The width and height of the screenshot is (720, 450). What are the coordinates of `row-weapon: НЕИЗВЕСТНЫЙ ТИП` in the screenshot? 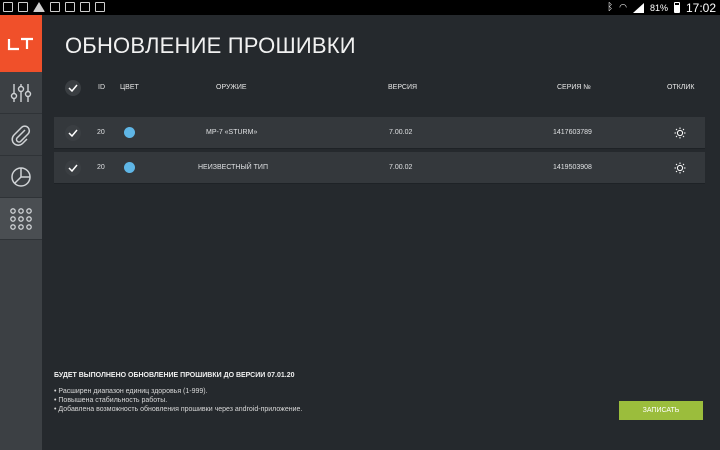 It's located at (233, 167).